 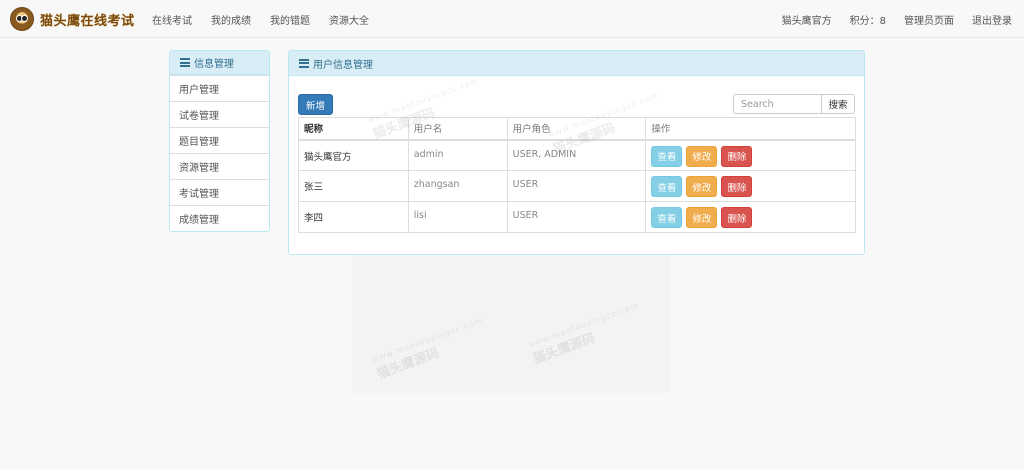 I want to click on table-row: 李四 lisi USER 查看 修改 删除, so click(x=577, y=217).